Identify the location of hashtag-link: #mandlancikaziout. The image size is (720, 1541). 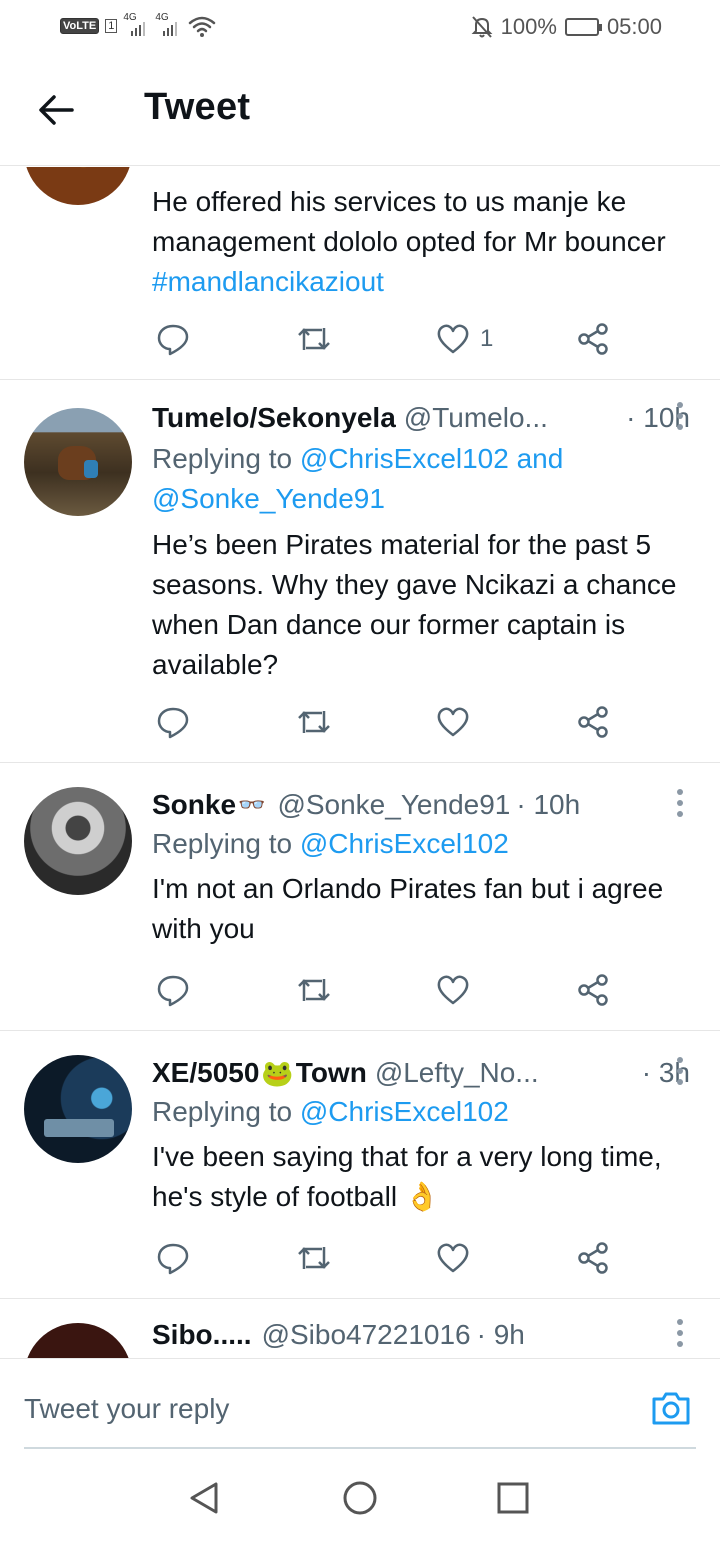
(268, 281).